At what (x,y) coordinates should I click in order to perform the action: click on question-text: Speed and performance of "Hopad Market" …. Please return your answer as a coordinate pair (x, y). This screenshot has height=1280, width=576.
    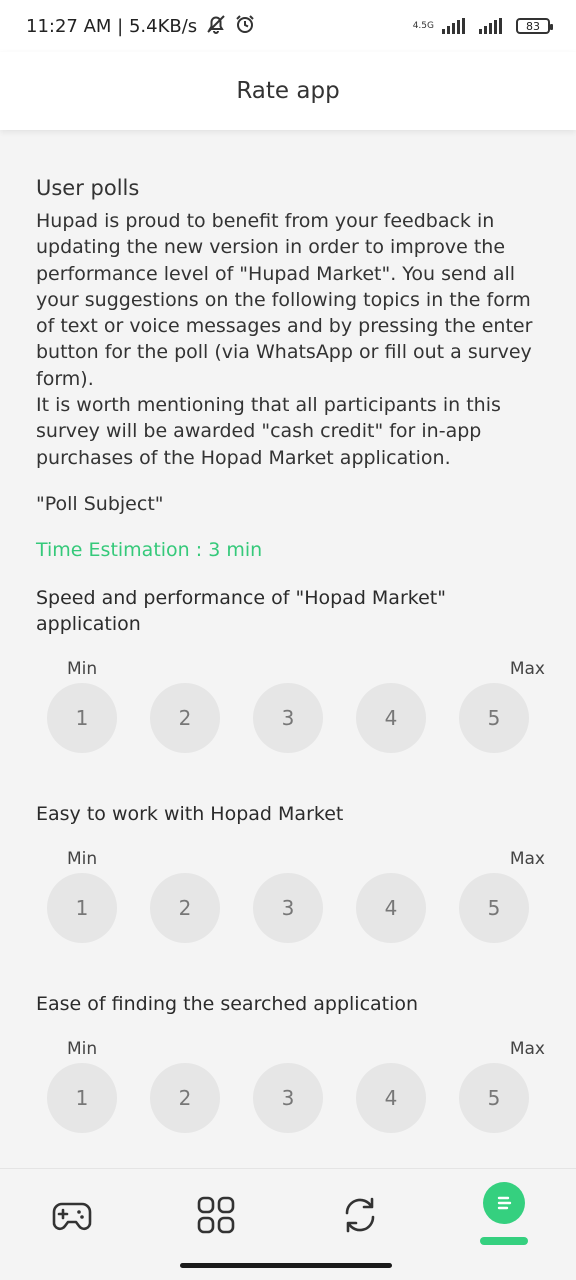
    Looking at the image, I should click on (241, 610).